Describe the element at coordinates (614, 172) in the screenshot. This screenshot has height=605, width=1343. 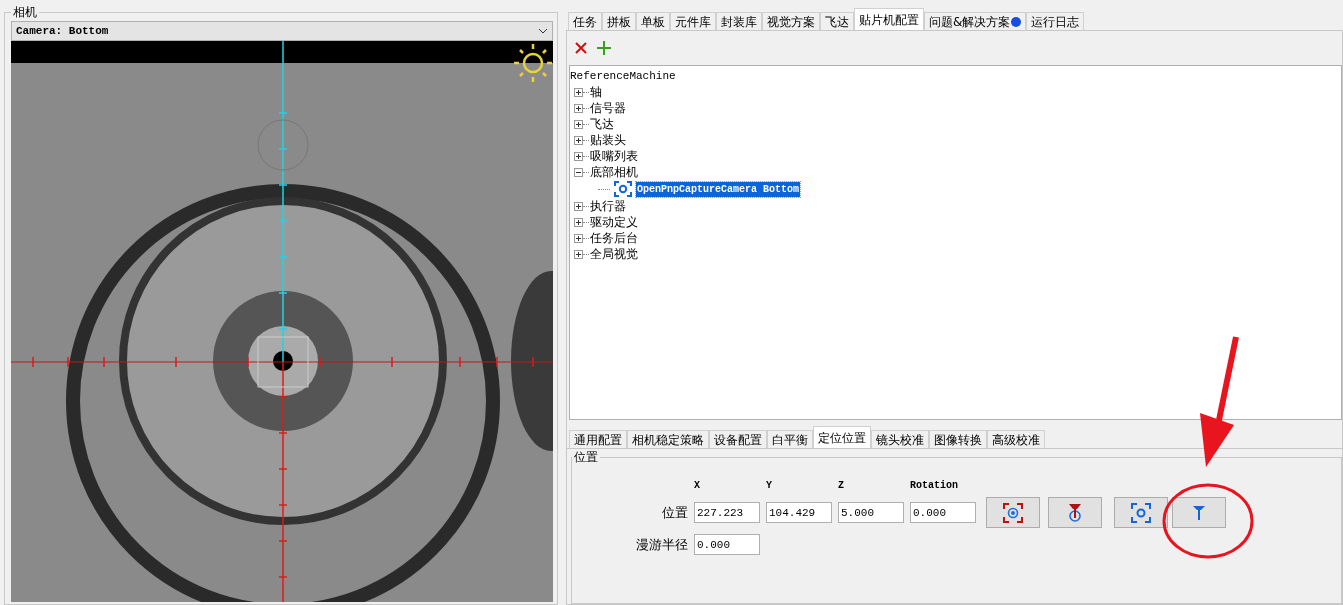
I see `tree-item: 底部相机` at that location.